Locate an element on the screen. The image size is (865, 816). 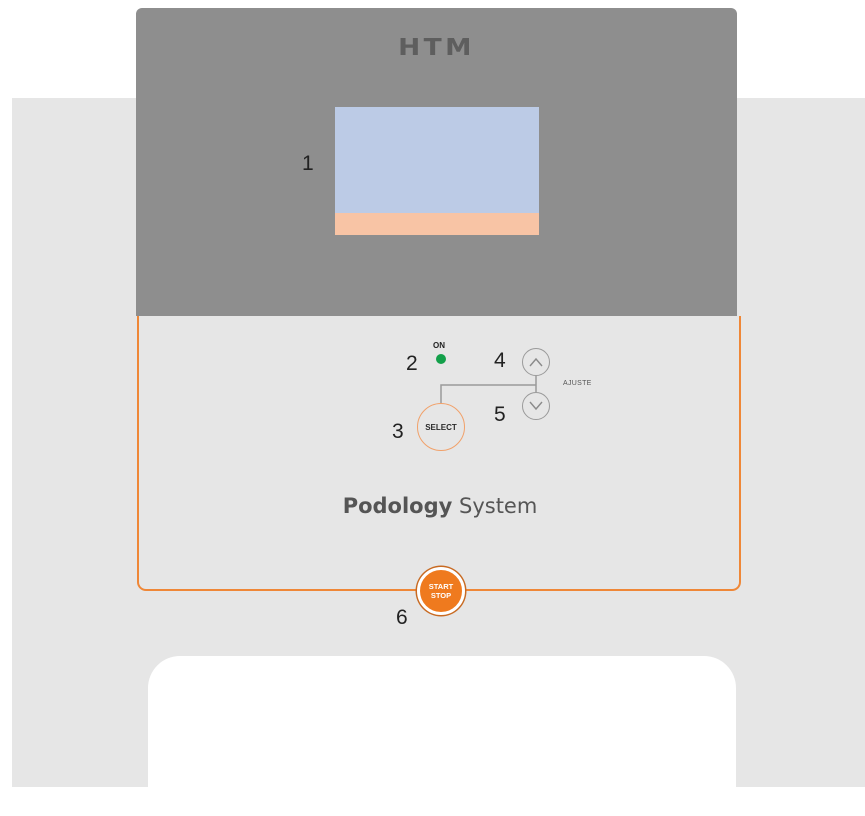
chevron-down-icon is located at coordinates (536, 406).